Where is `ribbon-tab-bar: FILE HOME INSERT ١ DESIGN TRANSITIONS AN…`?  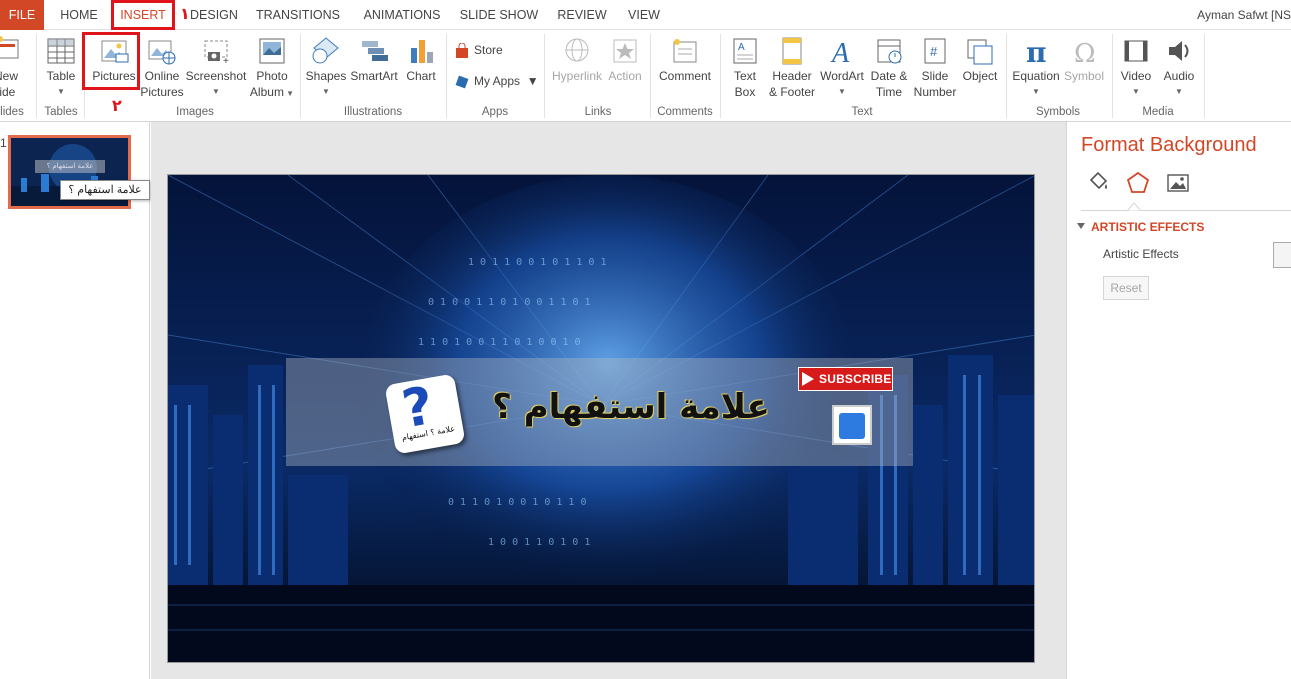 ribbon-tab-bar: FILE HOME INSERT ١ DESIGN TRANSITIONS AN… is located at coordinates (645, 15).